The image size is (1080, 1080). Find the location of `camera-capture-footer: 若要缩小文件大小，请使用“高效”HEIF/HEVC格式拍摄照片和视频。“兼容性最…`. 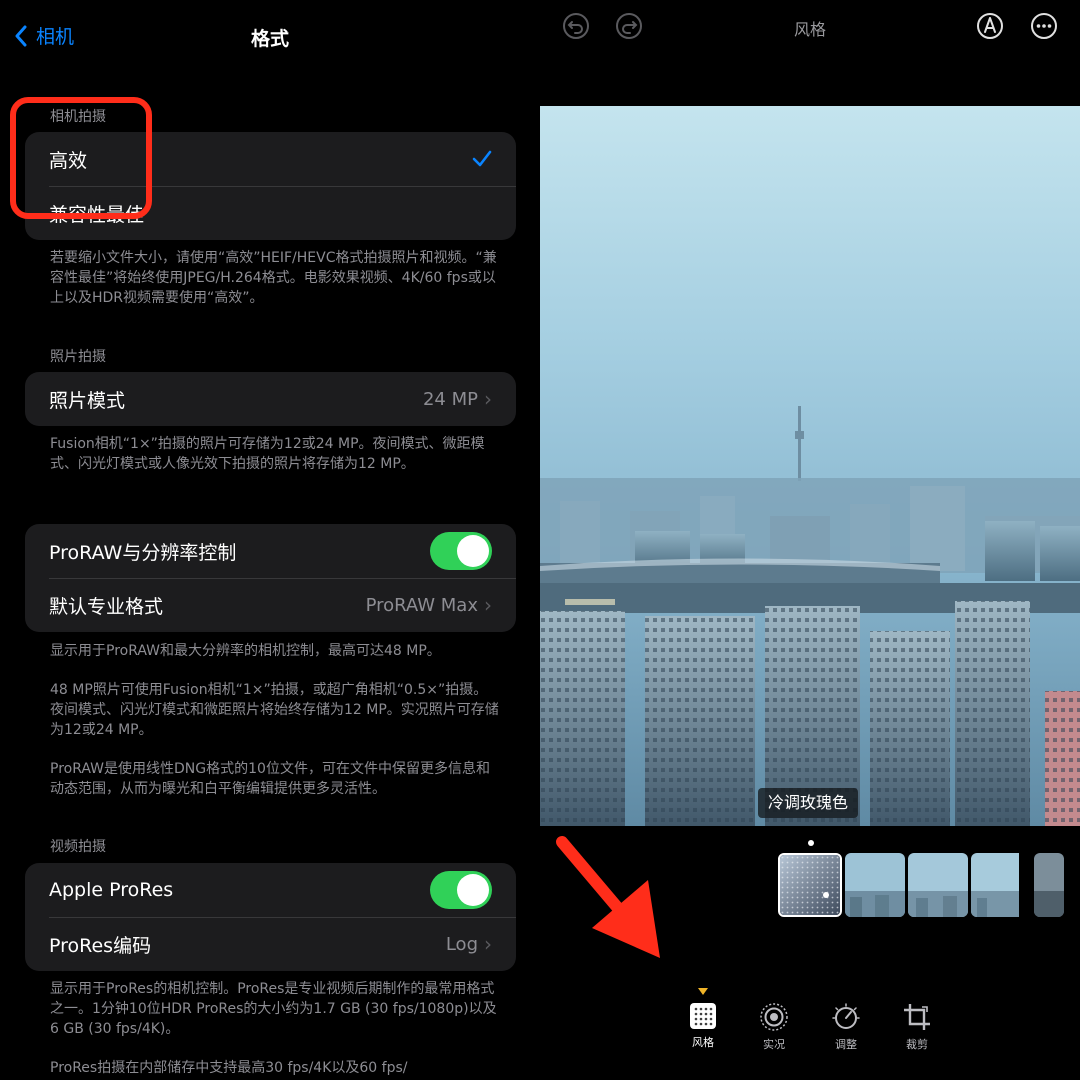

camera-capture-footer: 若要缩小文件大小，请使用“高效”HEIF/HEVC格式拍摄照片和视频。“兼容性最… is located at coordinates (273, 278).